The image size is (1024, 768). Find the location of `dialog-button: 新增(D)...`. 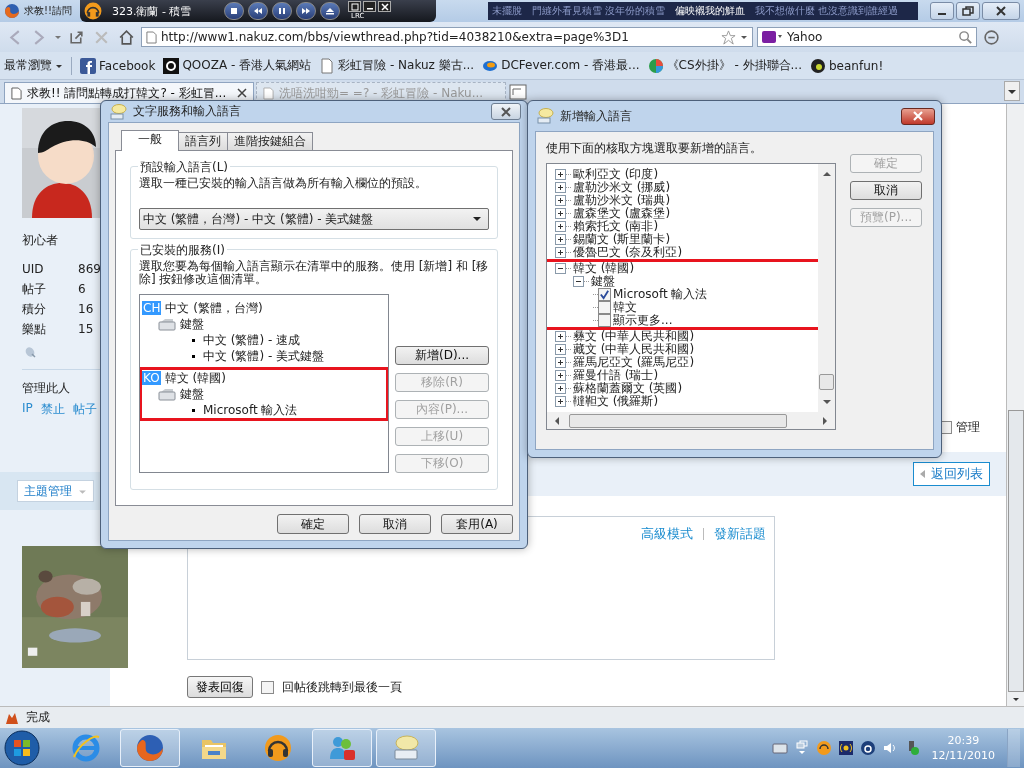

dialog-button: 新增(D)... is located at coordinates (442, 355).